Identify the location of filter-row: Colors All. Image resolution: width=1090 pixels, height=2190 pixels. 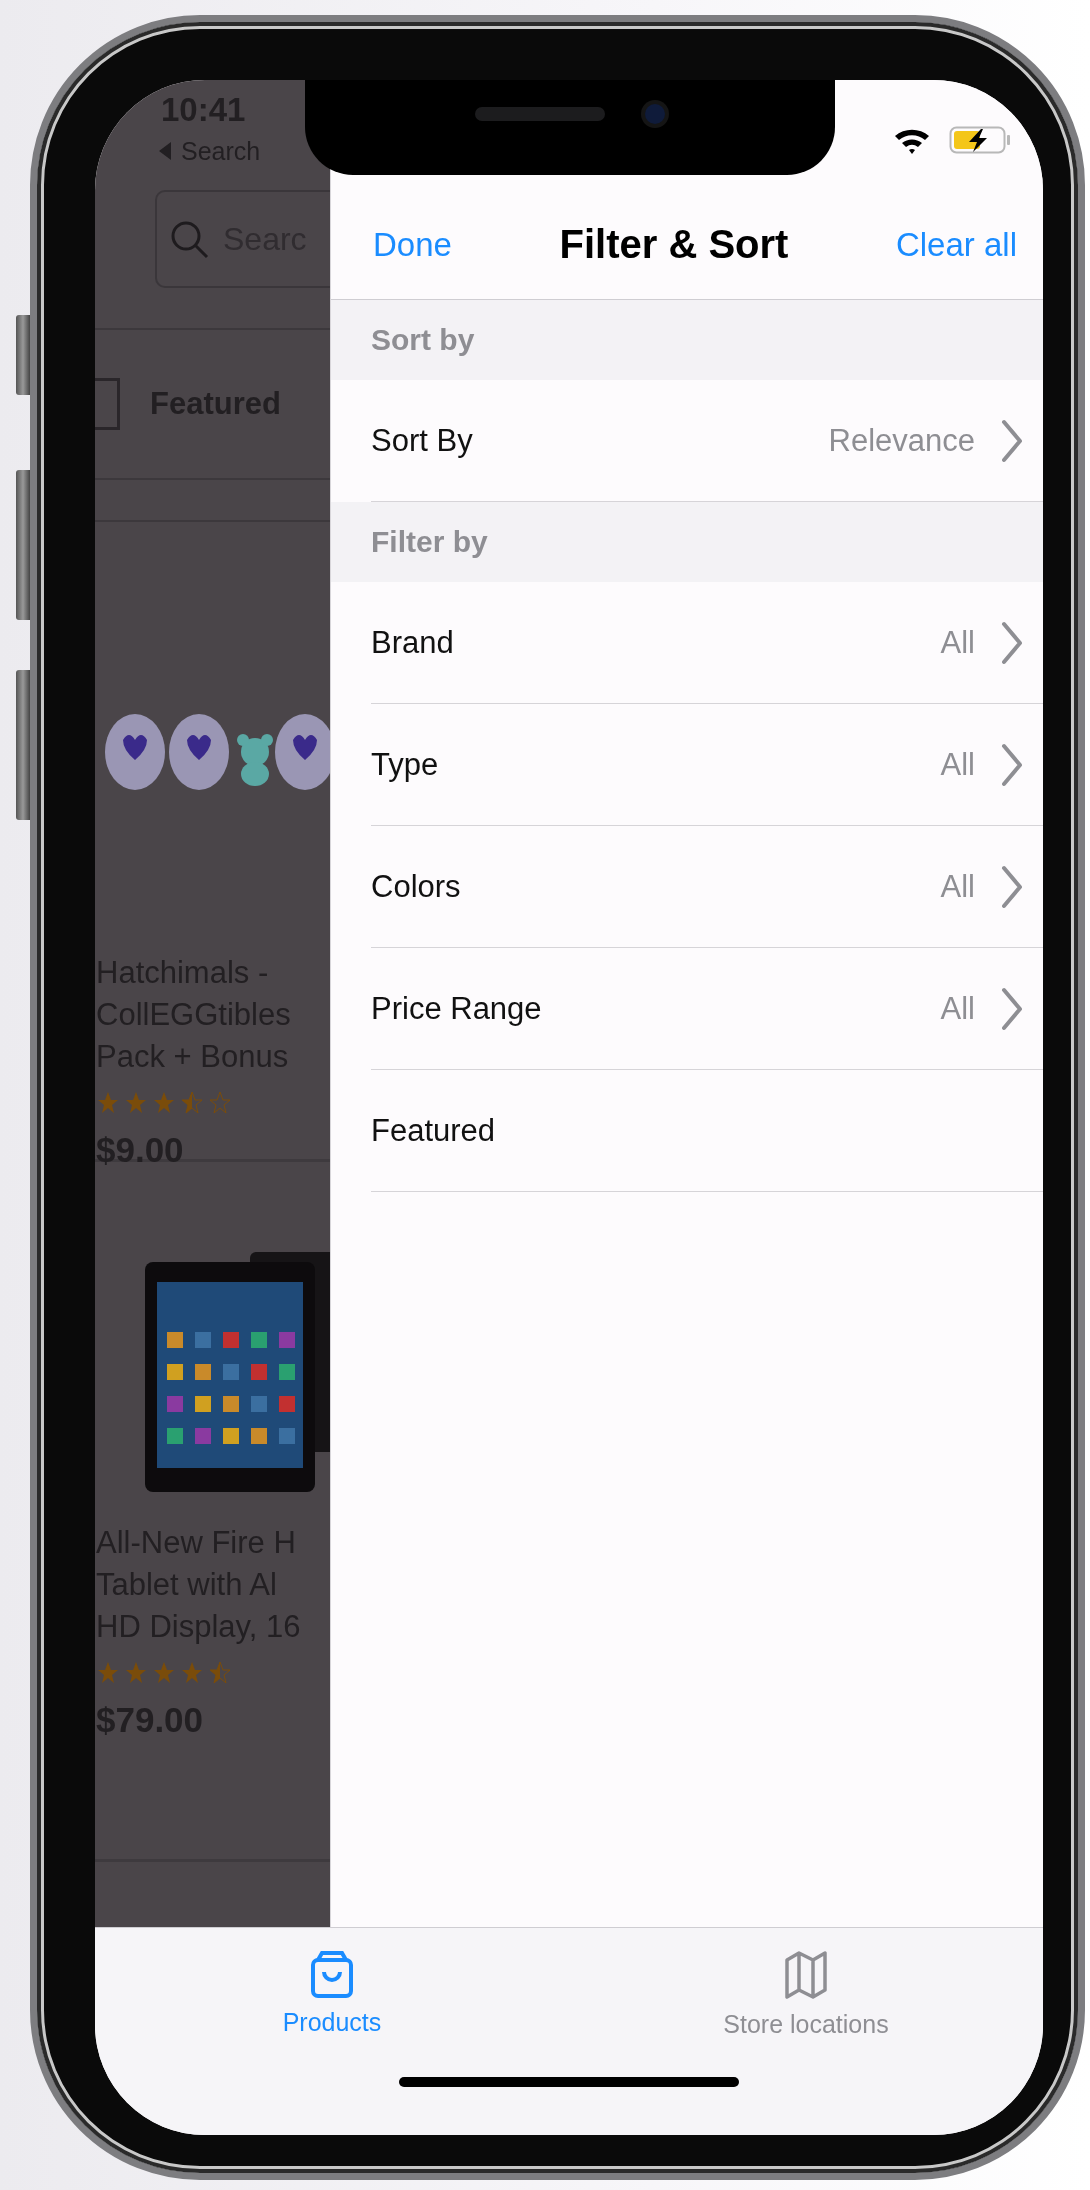
(707, 887).